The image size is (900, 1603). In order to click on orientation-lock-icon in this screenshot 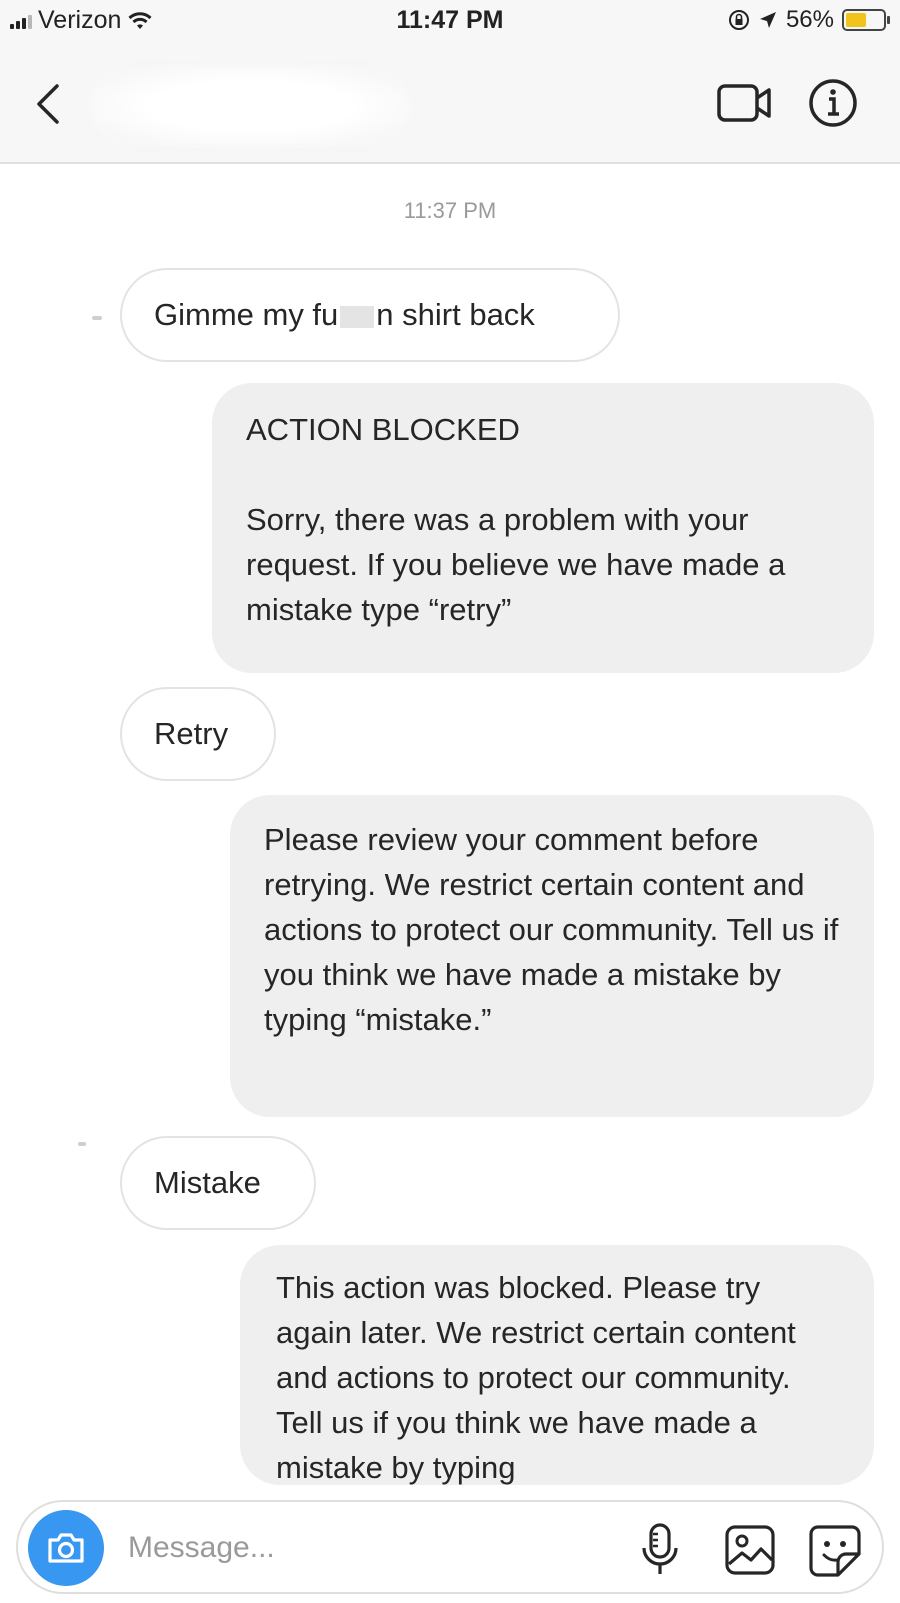, I will do `click(739, 20)`.